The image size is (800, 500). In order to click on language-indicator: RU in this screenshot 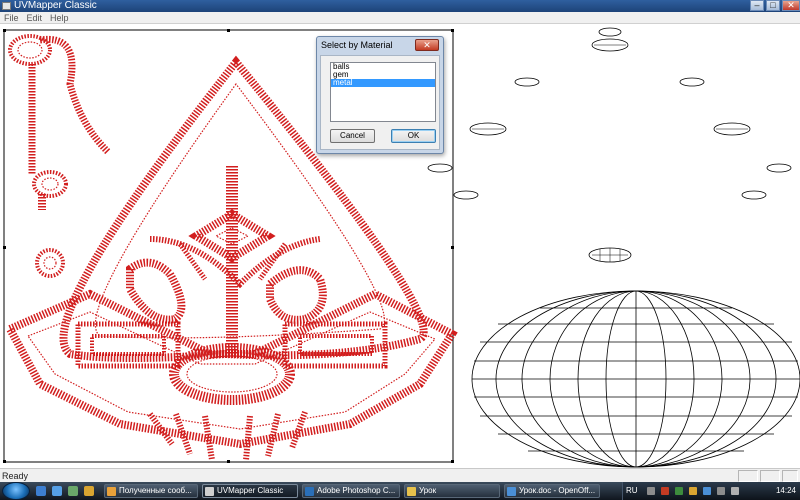, I will do `click(632, 490)`.